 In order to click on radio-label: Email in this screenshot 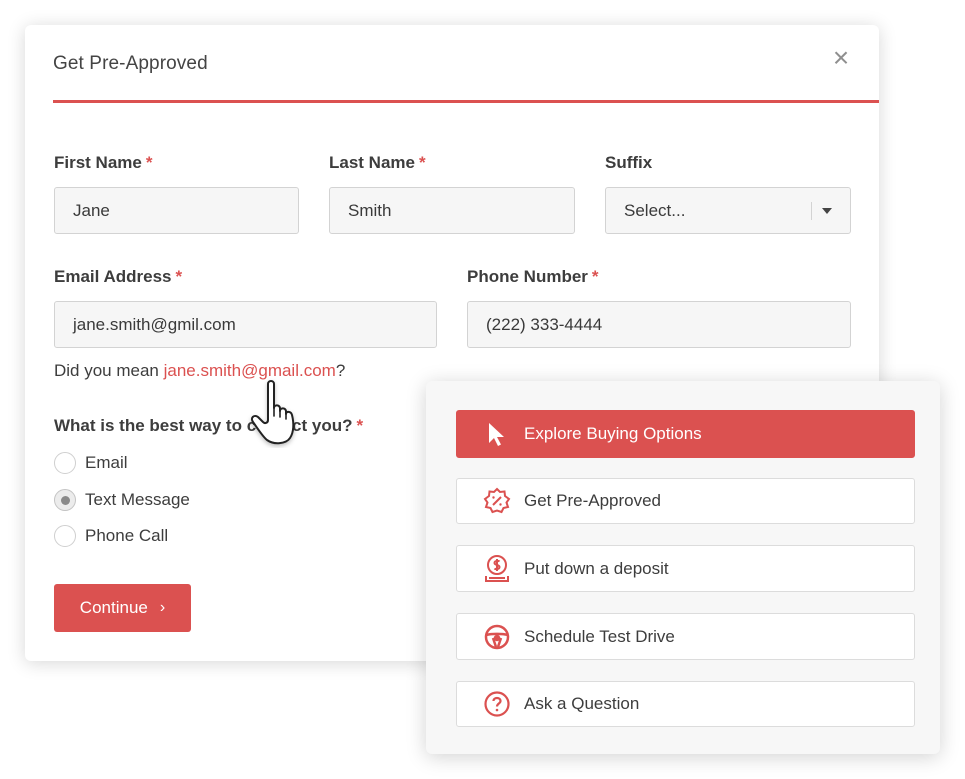, I will do `click(106, 462)`.